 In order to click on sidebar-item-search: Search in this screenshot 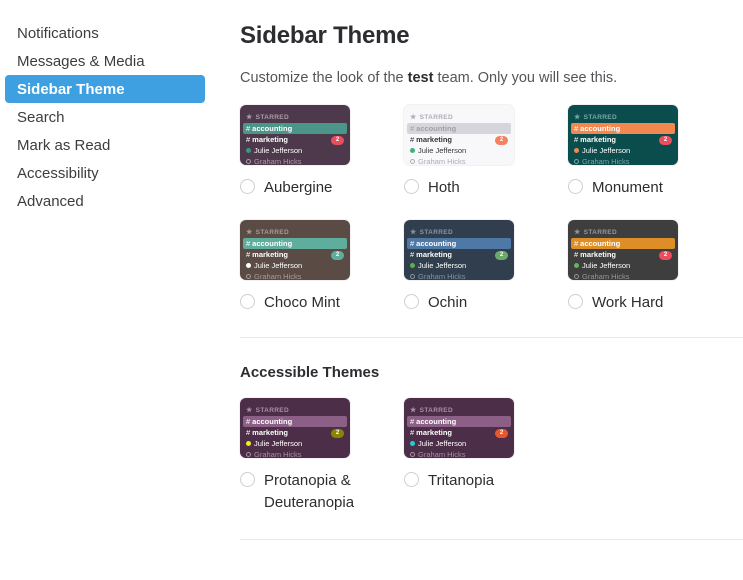, I will do `click(105, 117)`.